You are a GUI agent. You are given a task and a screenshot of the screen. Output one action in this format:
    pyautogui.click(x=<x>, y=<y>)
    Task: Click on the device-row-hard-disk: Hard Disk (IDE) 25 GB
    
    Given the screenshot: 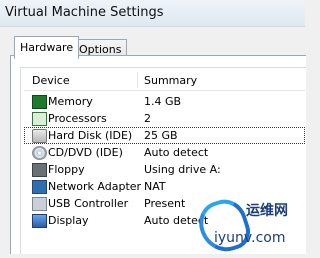 What is the action you would take?
    pyautogui.click(x=164, y=135)
    